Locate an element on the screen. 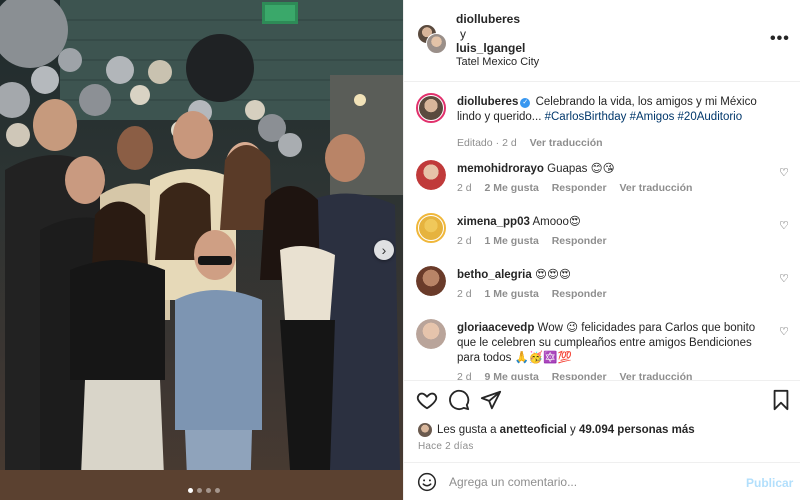 Image resolution: width=800 pixels, height=500 pixels. comment-username: betho_alegria is located at coordinates (494, 275).